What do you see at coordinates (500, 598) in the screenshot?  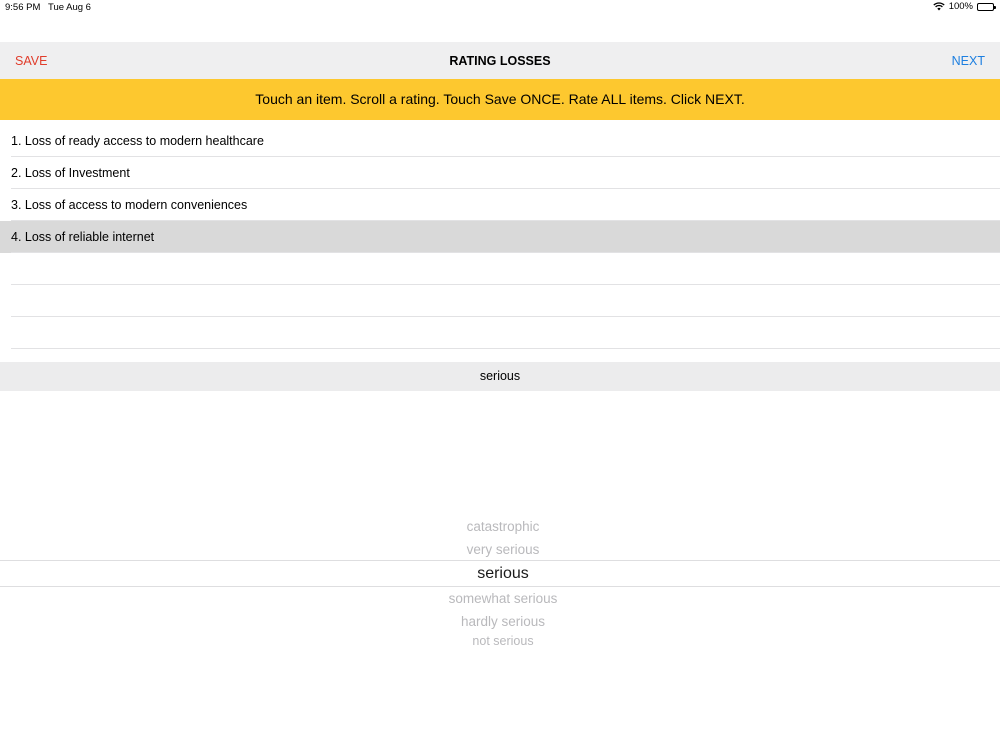 I see `picker-option-somewhat-serious: somewhat serious` at bounding box center [500, 598].